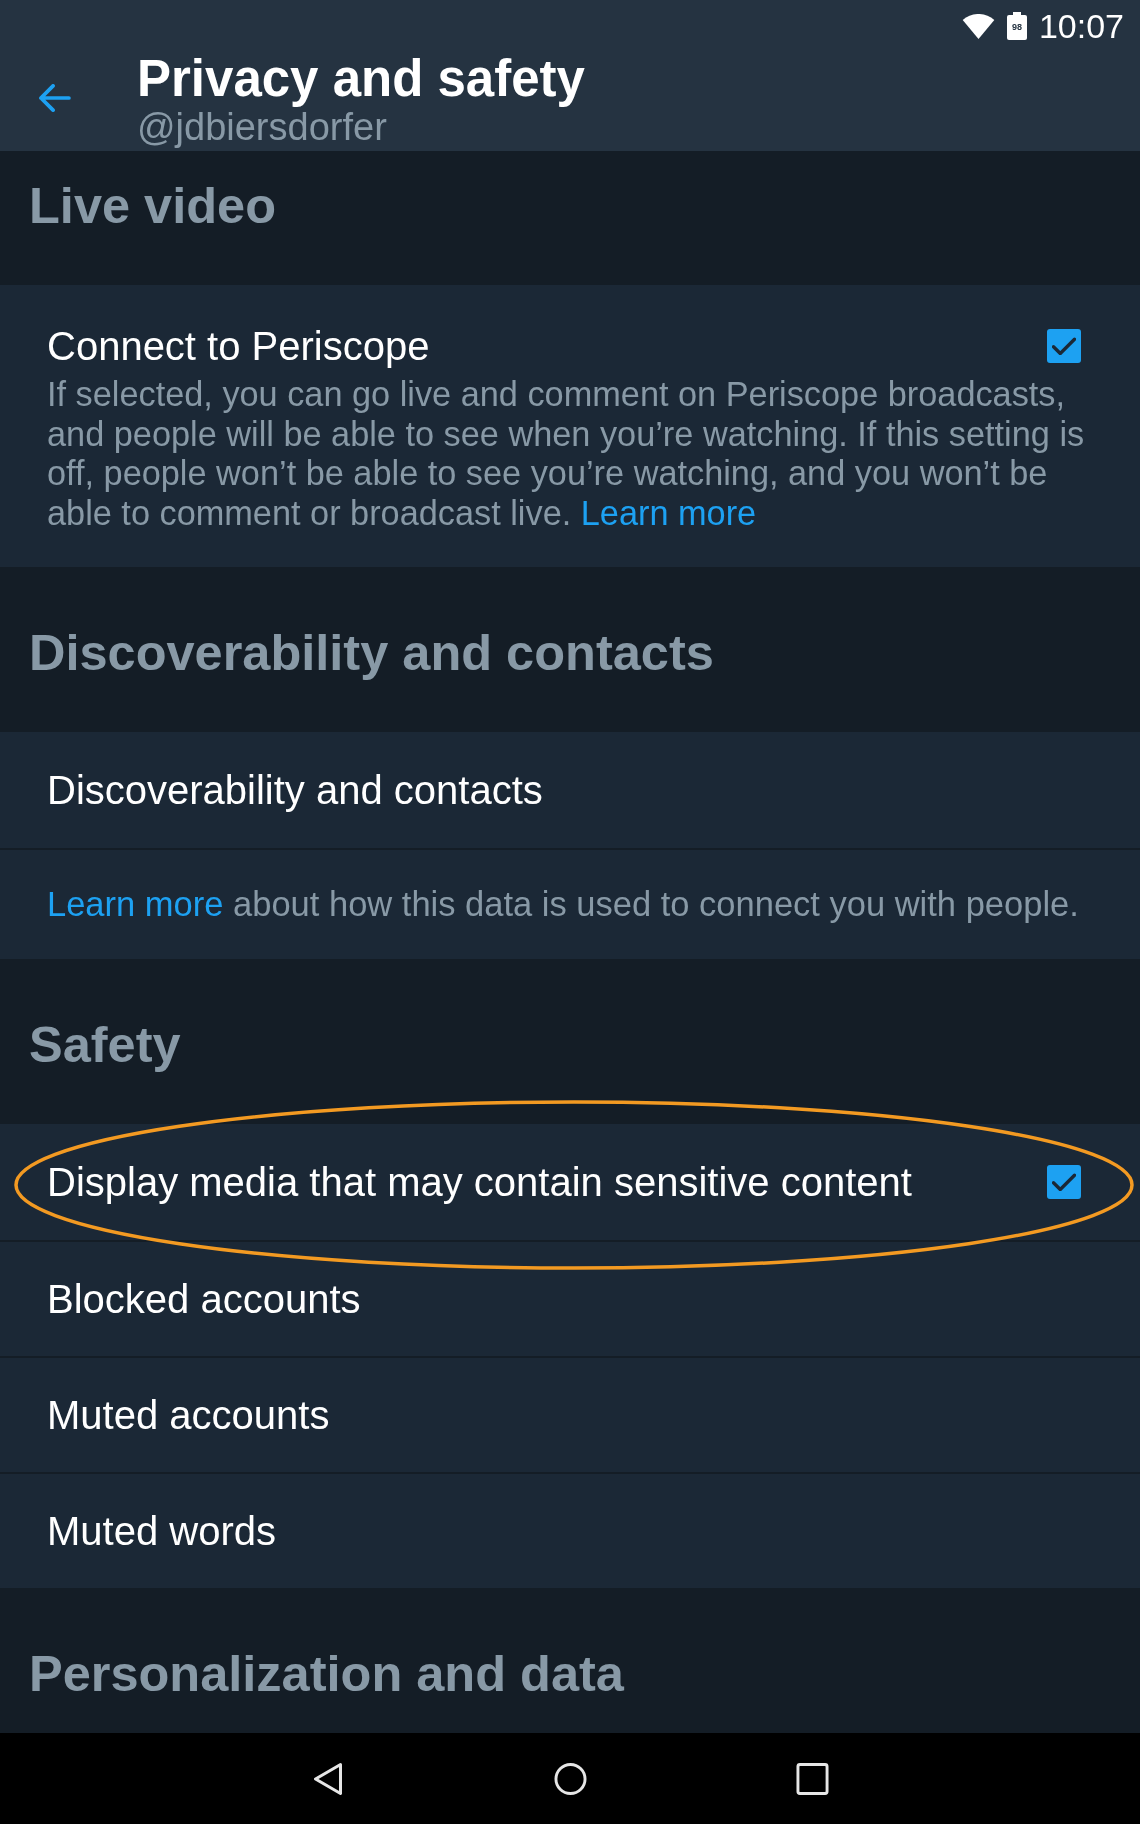 This screenshot has width=1140, height=1824. I want to click on settings-item: Blocked accounts, so click(570, 1298).